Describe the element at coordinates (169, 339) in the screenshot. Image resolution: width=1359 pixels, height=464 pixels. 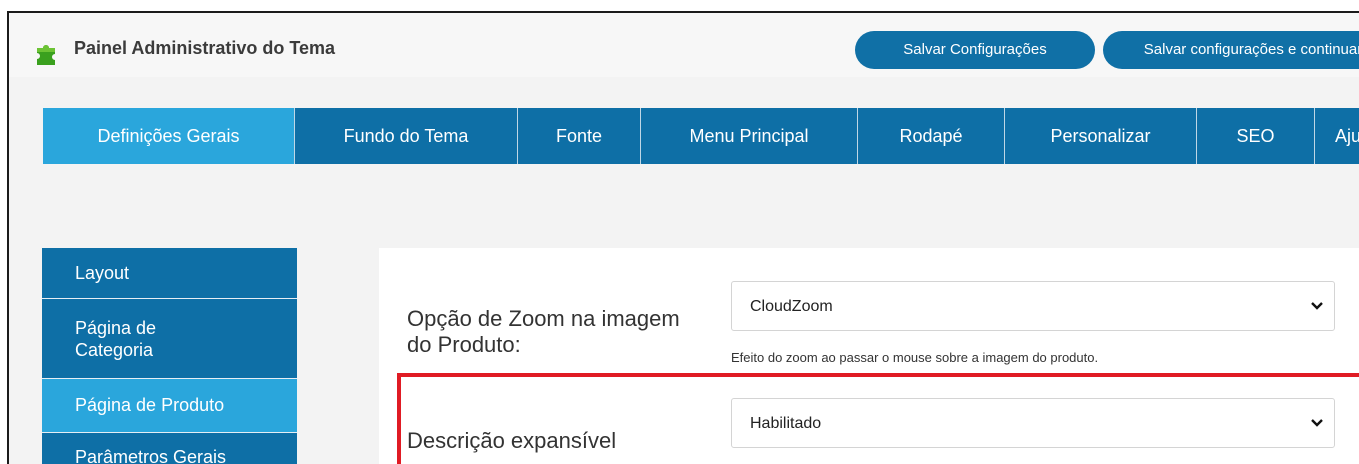
I see `sidebar-item-pagina-de-categoria: Página de Categoria` at that location.